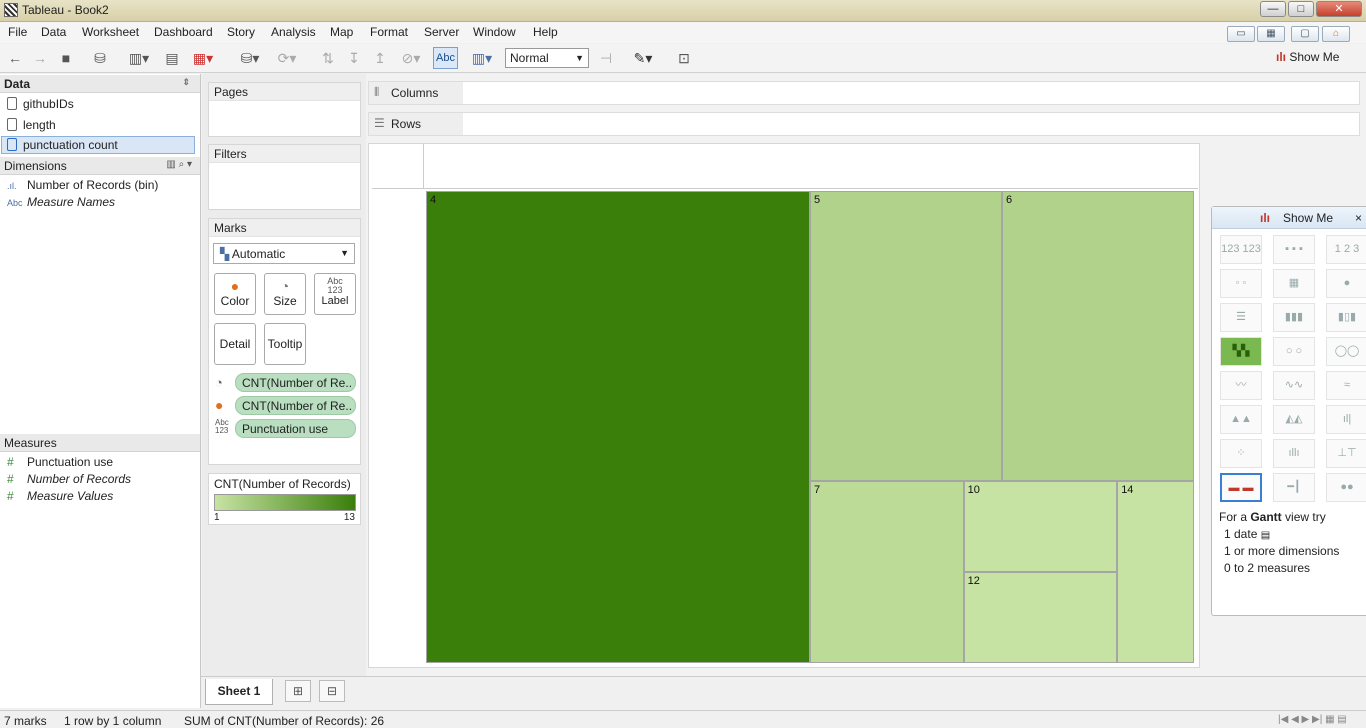  Describe the element at coordinates (1346, 487) in the screenshot. I see `chart-packed-bubbles-icon: ●●` at that location.